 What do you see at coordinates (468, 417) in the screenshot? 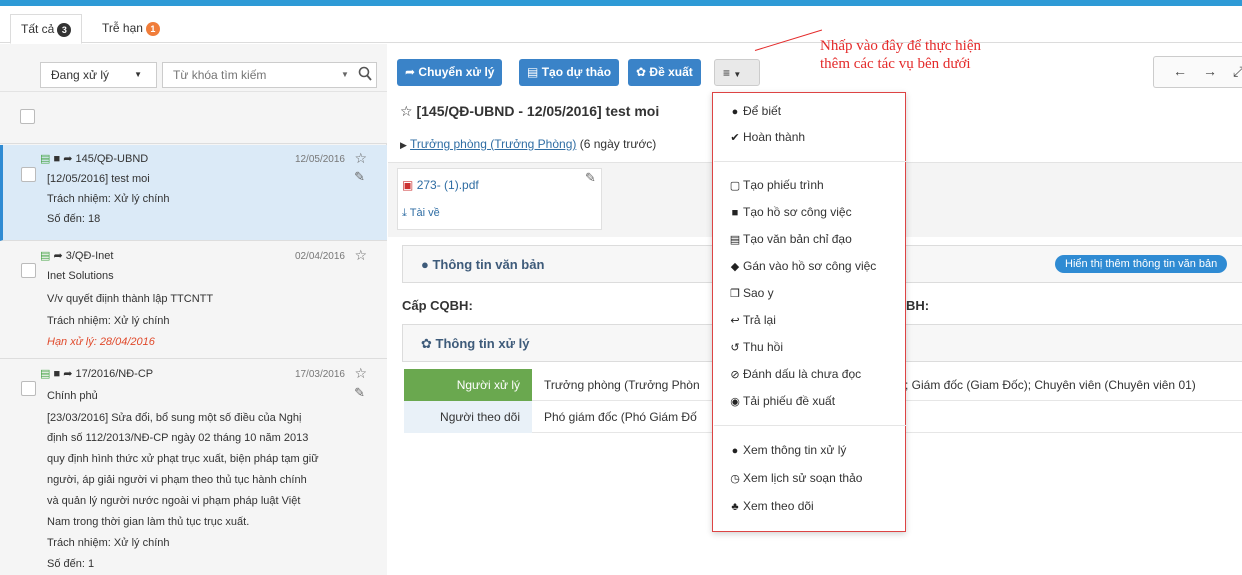
I see `watcher-label: Người theo dõi` at bounding box center [468, 417].